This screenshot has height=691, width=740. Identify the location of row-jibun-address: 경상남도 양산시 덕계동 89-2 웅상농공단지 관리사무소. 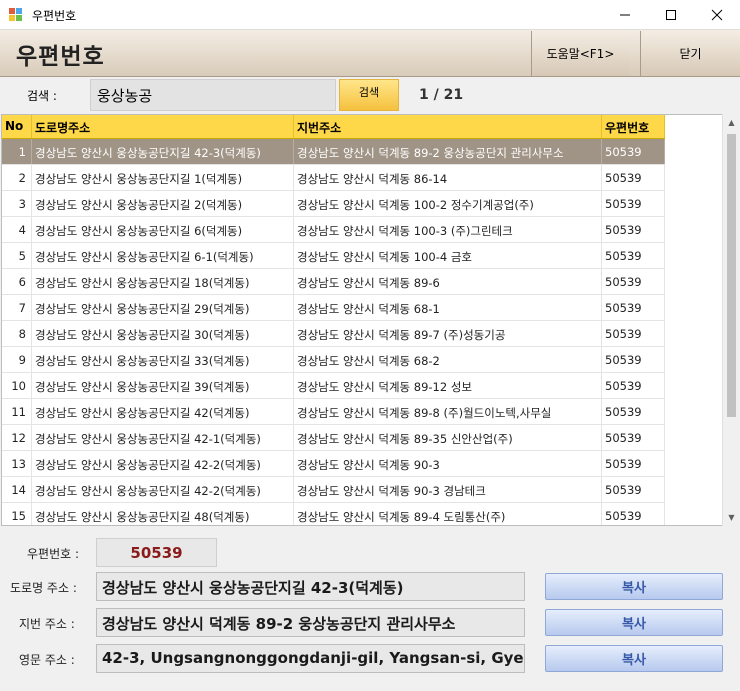
(448, 151).